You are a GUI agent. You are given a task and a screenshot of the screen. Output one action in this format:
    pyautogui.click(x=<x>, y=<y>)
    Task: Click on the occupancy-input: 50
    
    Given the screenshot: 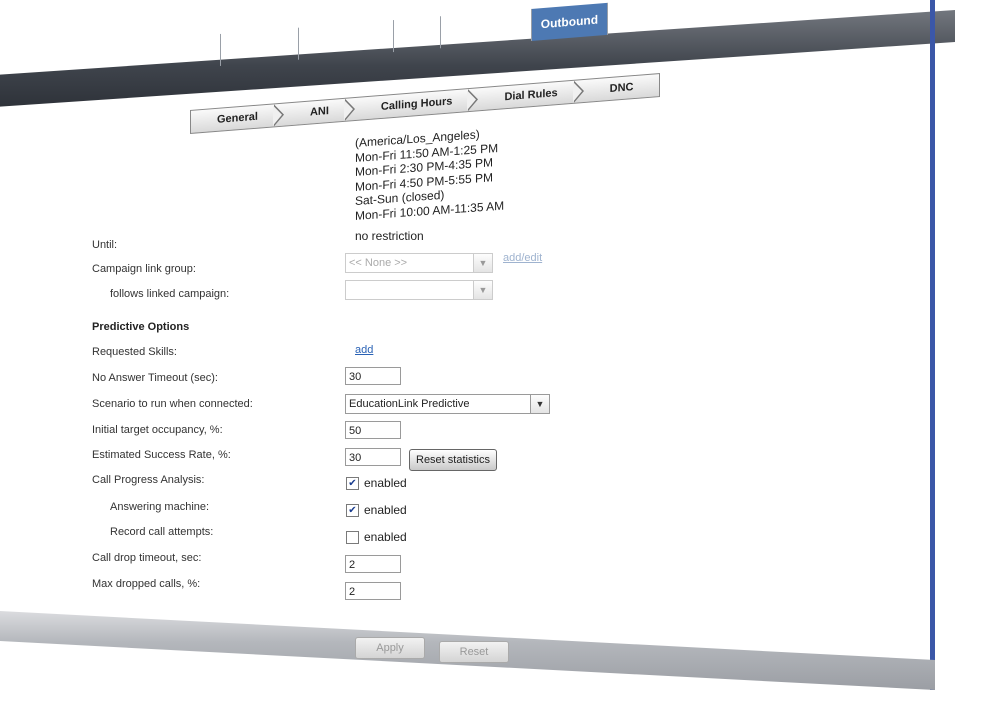 What is the action you would take?
    pyautogui.click(x=373, y=430)
    